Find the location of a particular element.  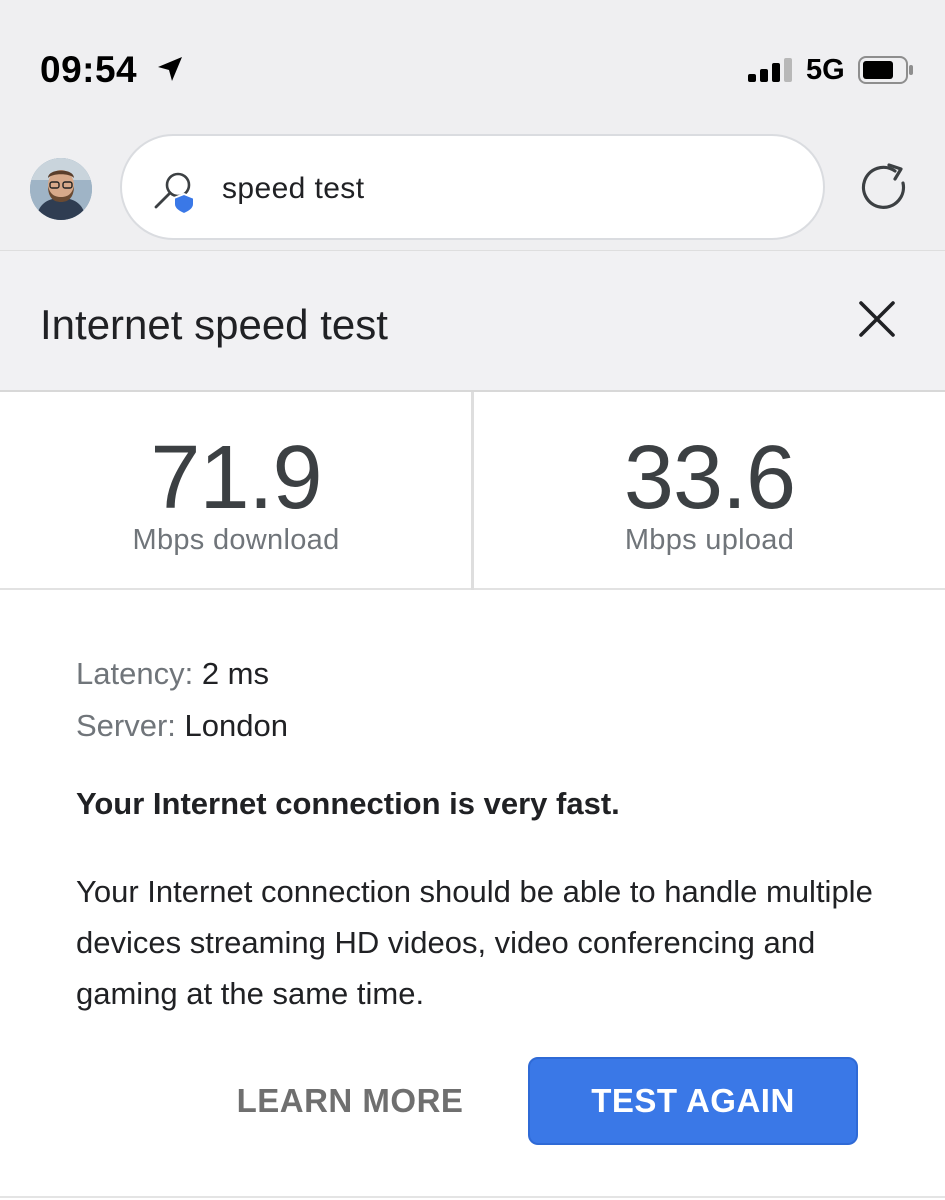

search-icon is located at coordinates (174, 193).